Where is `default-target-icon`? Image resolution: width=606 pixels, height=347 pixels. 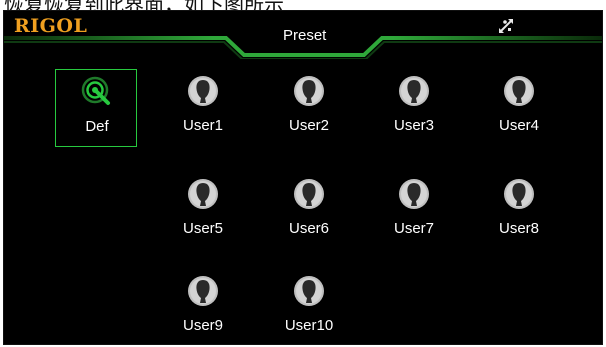 default-target-icon is located at coordinates (97, 92).